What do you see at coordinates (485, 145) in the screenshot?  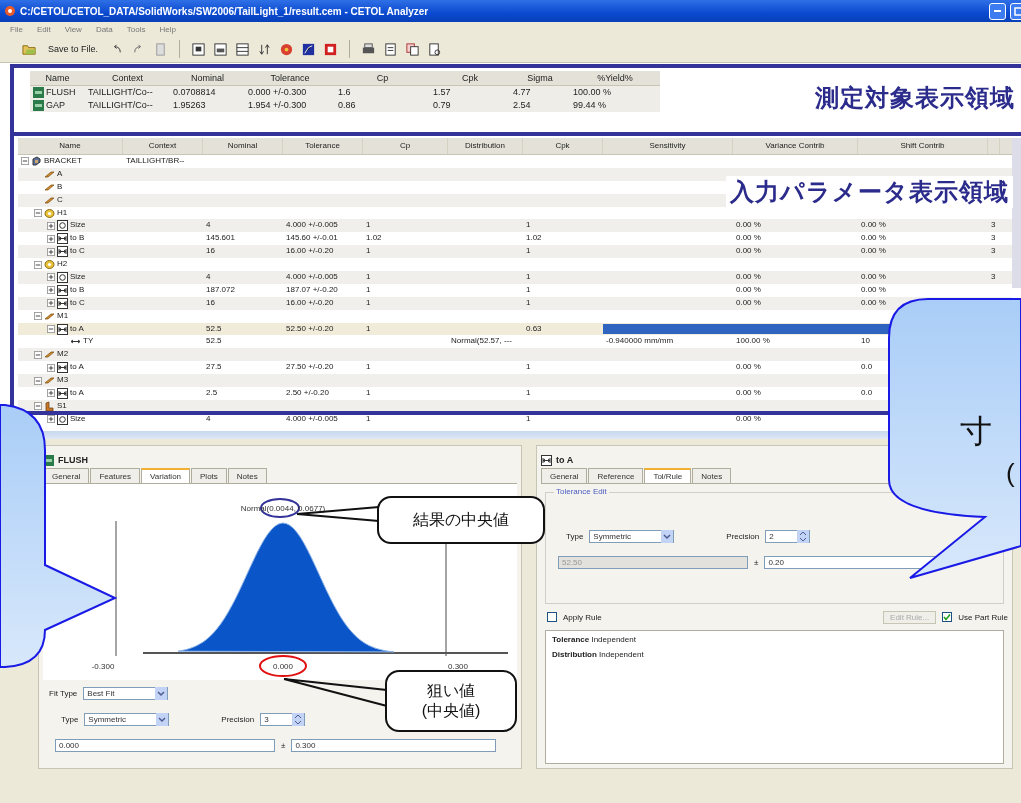 I see `column-header: Distribution` at bounding box center [485, 145].